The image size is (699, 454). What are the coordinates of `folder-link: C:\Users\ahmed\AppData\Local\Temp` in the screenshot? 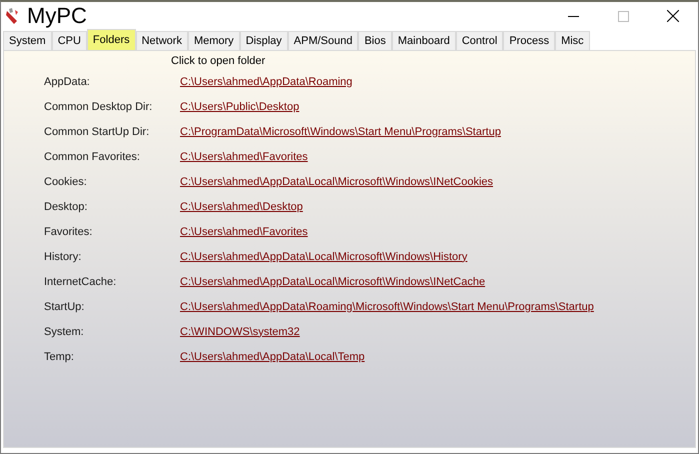 It's located at (272, 356).